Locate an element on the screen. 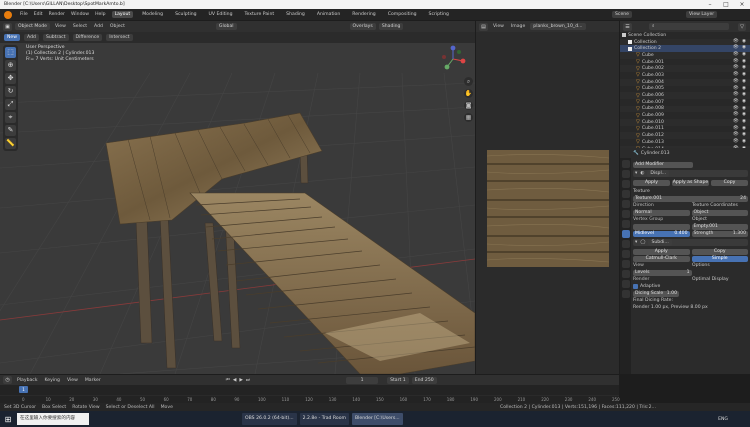 The image size is (750, 427). levels-field: Levels 1 is located at coordinates (662, 272).